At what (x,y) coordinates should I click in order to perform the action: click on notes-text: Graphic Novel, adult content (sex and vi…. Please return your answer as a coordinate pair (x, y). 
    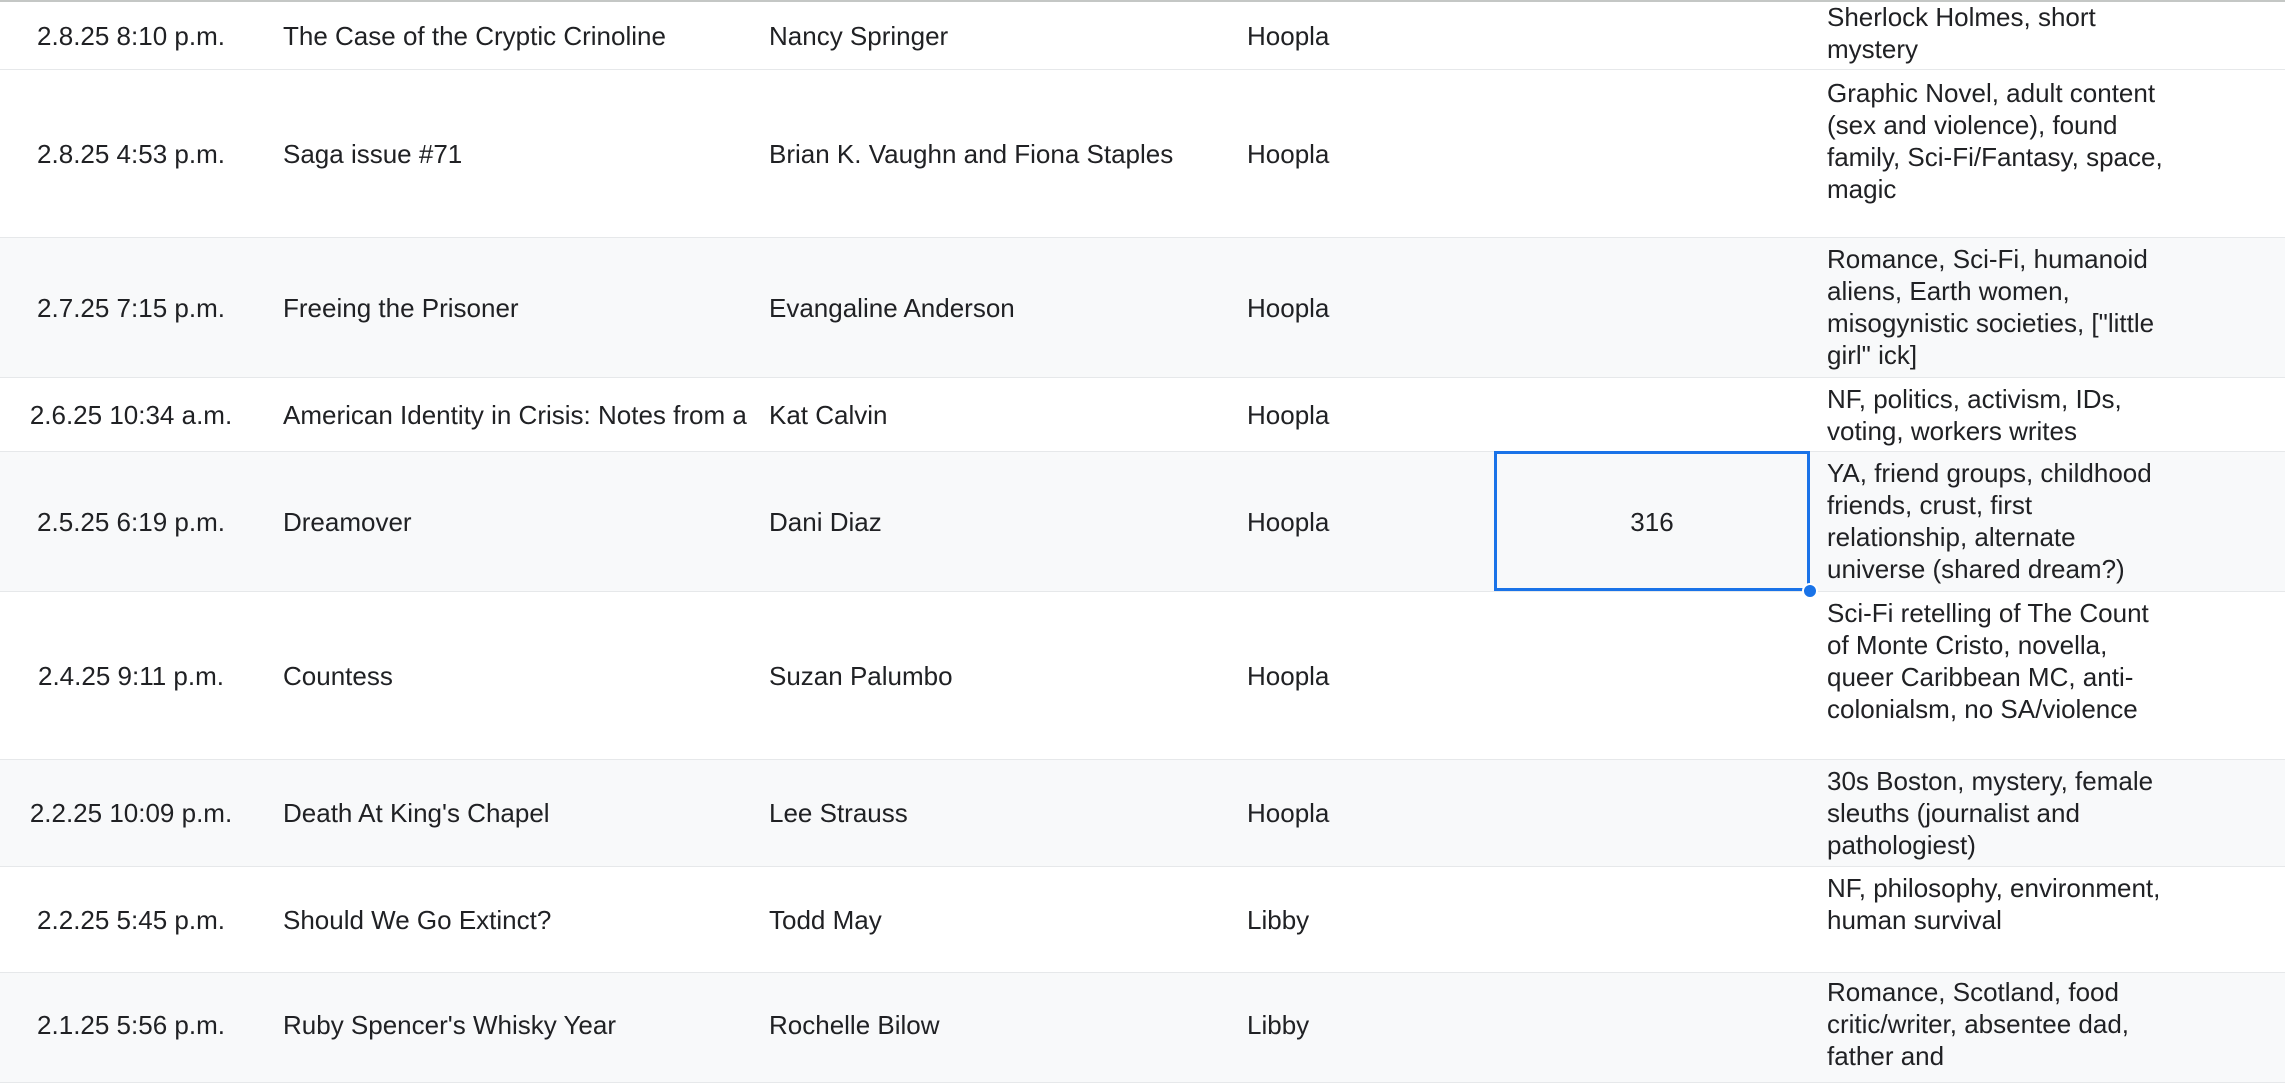
    Looking at the image, I should click on (1995, 141).